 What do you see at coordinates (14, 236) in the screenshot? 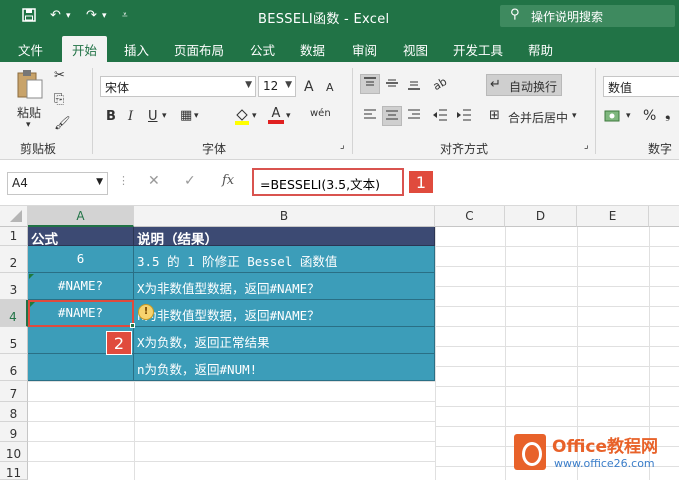
I see `row-header-1: 1` at bounding box center [14, 236].